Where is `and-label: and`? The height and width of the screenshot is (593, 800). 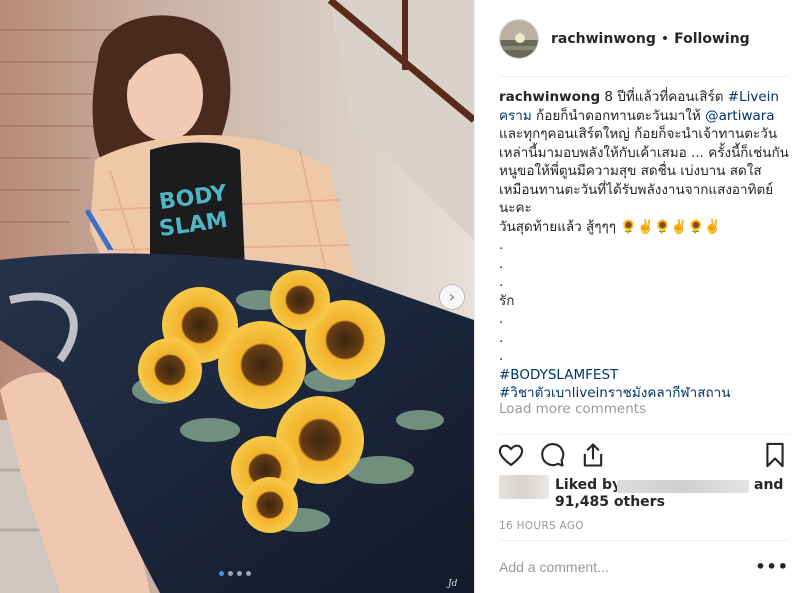
and-label: and is located at coordinates (769, 485).